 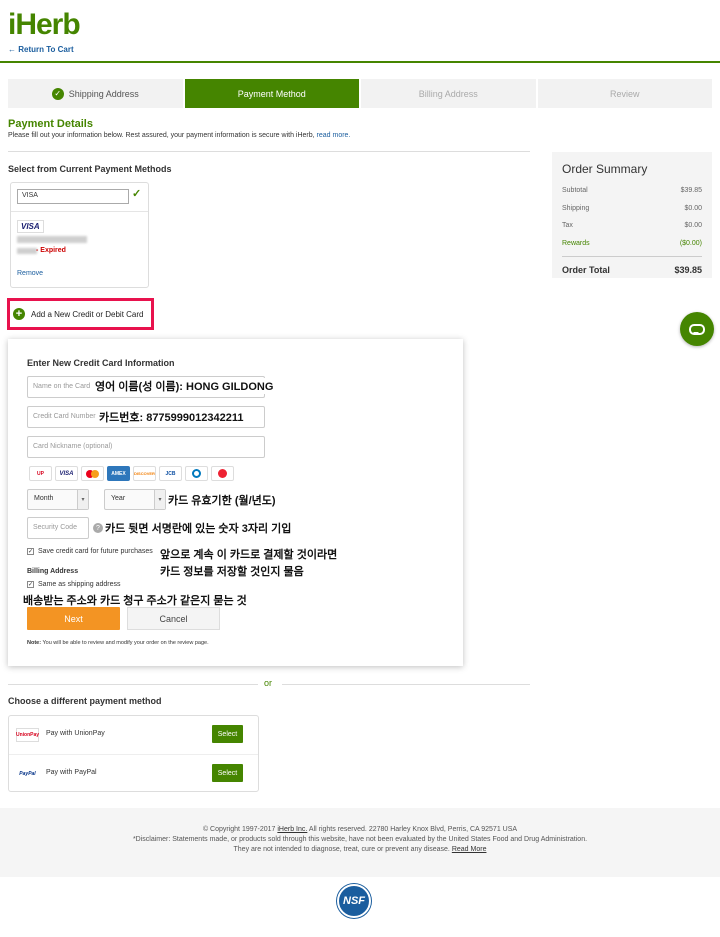 I want to click on logo-text: iHerb, so click(x=44, y=24).